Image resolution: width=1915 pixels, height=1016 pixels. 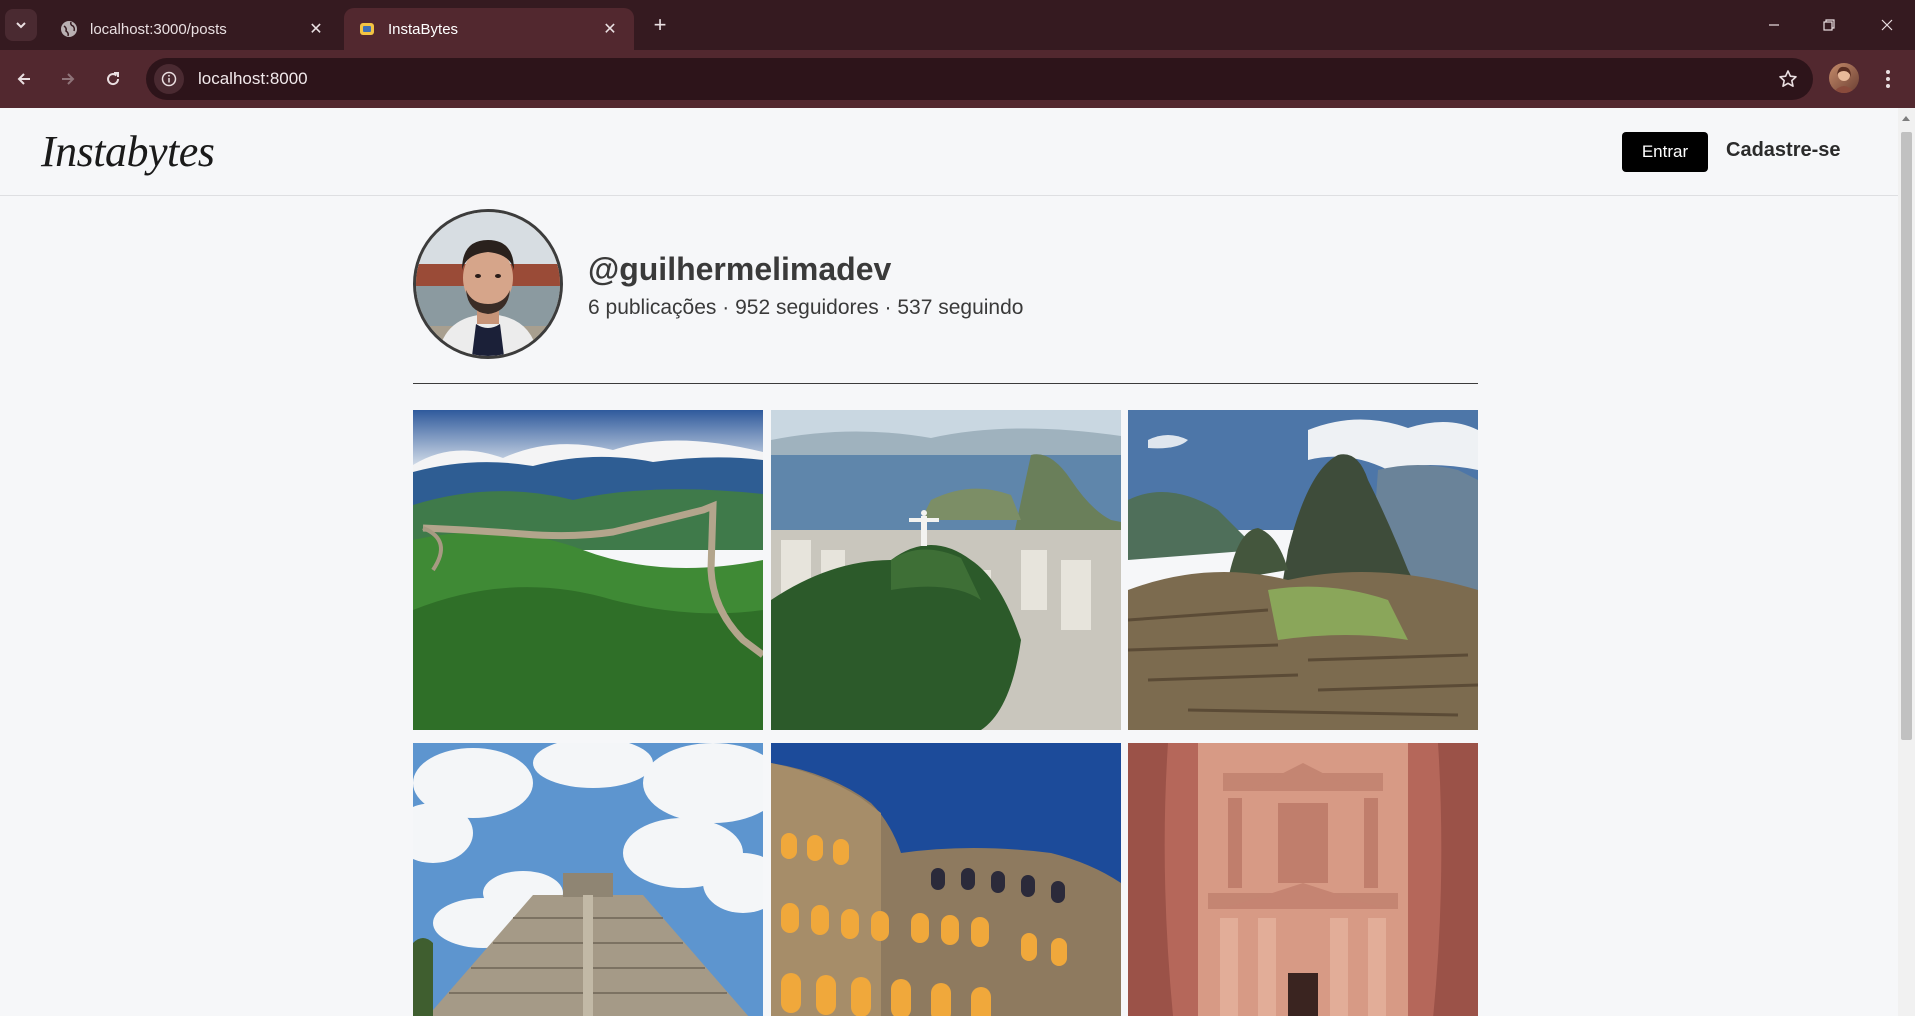 I want to click on chichen-itza-photo, so click(x=588, y=879).